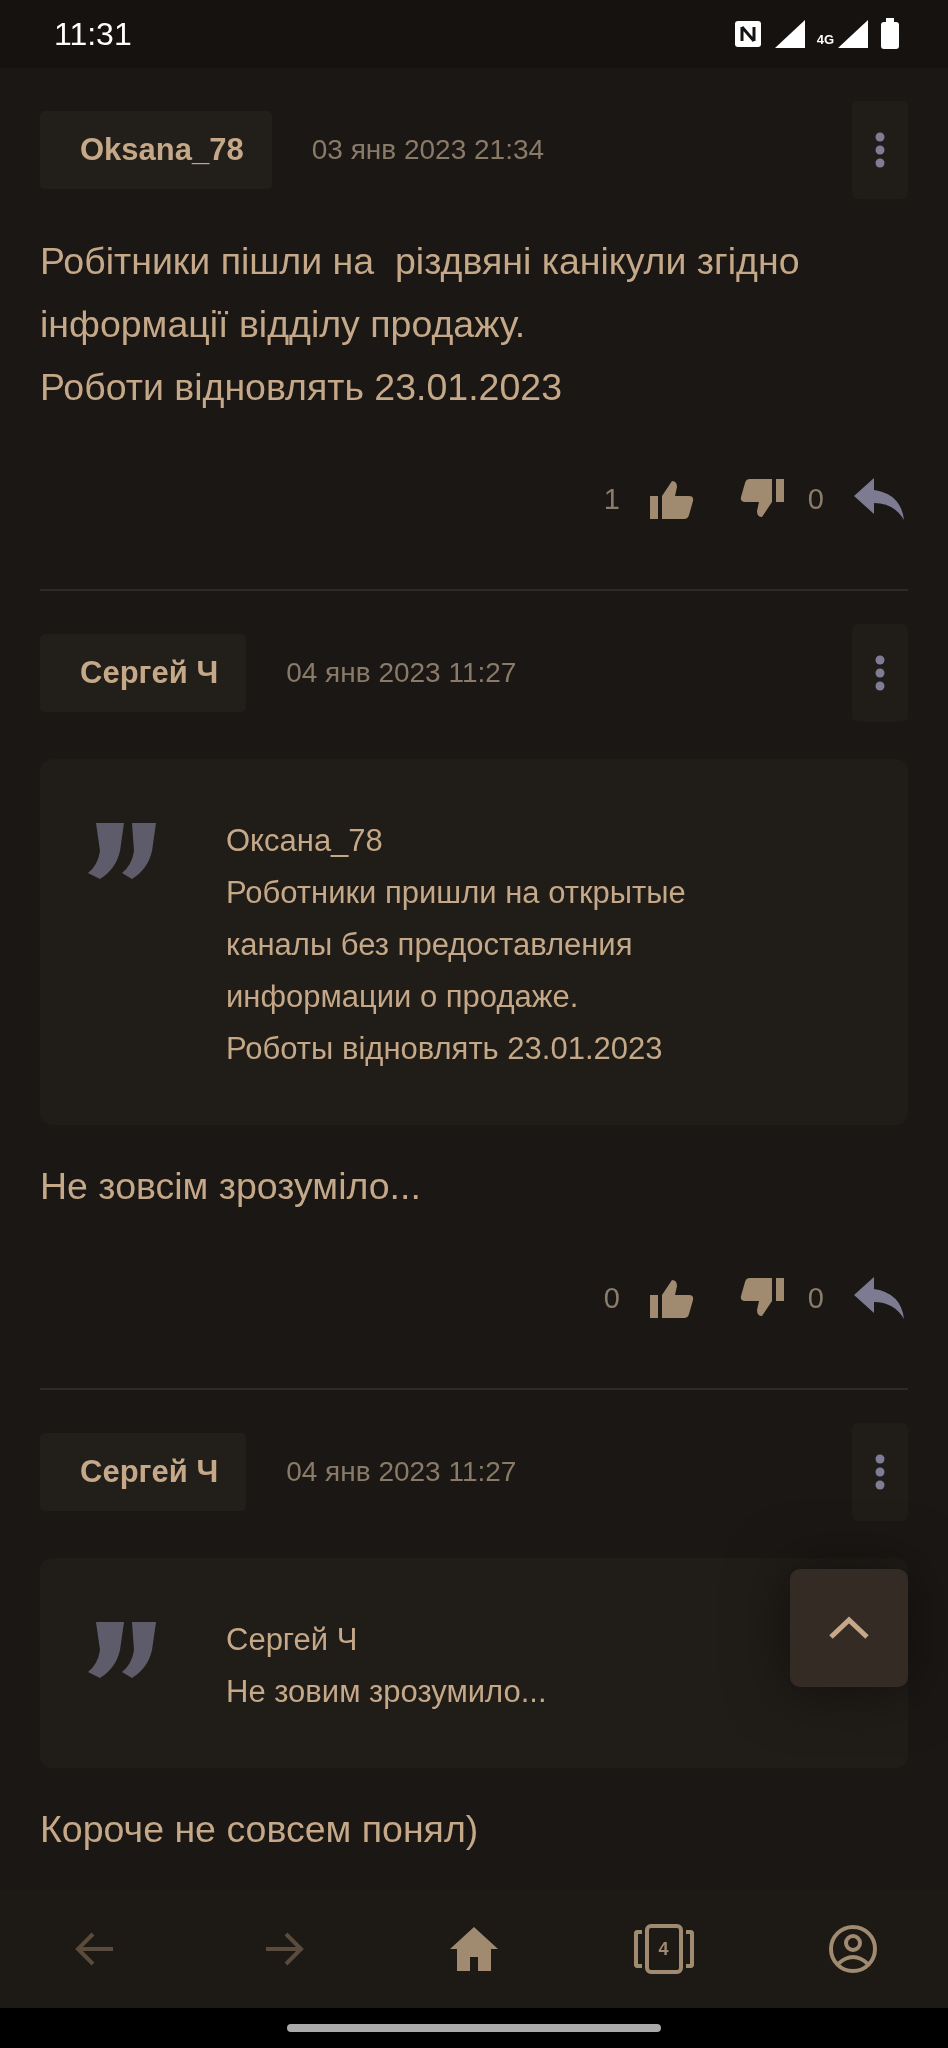 The width and height of the screenshot is (948, 2048). I want to click on signal-icon, so click(853, 34).